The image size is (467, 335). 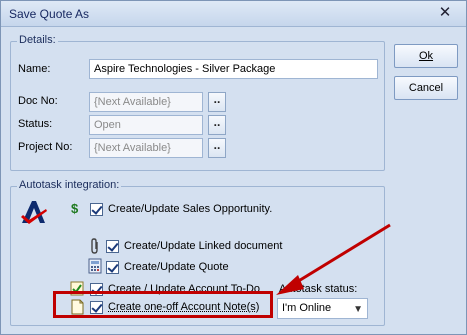 I want to click on details-legend: Details:, so click(x=37, y=40).